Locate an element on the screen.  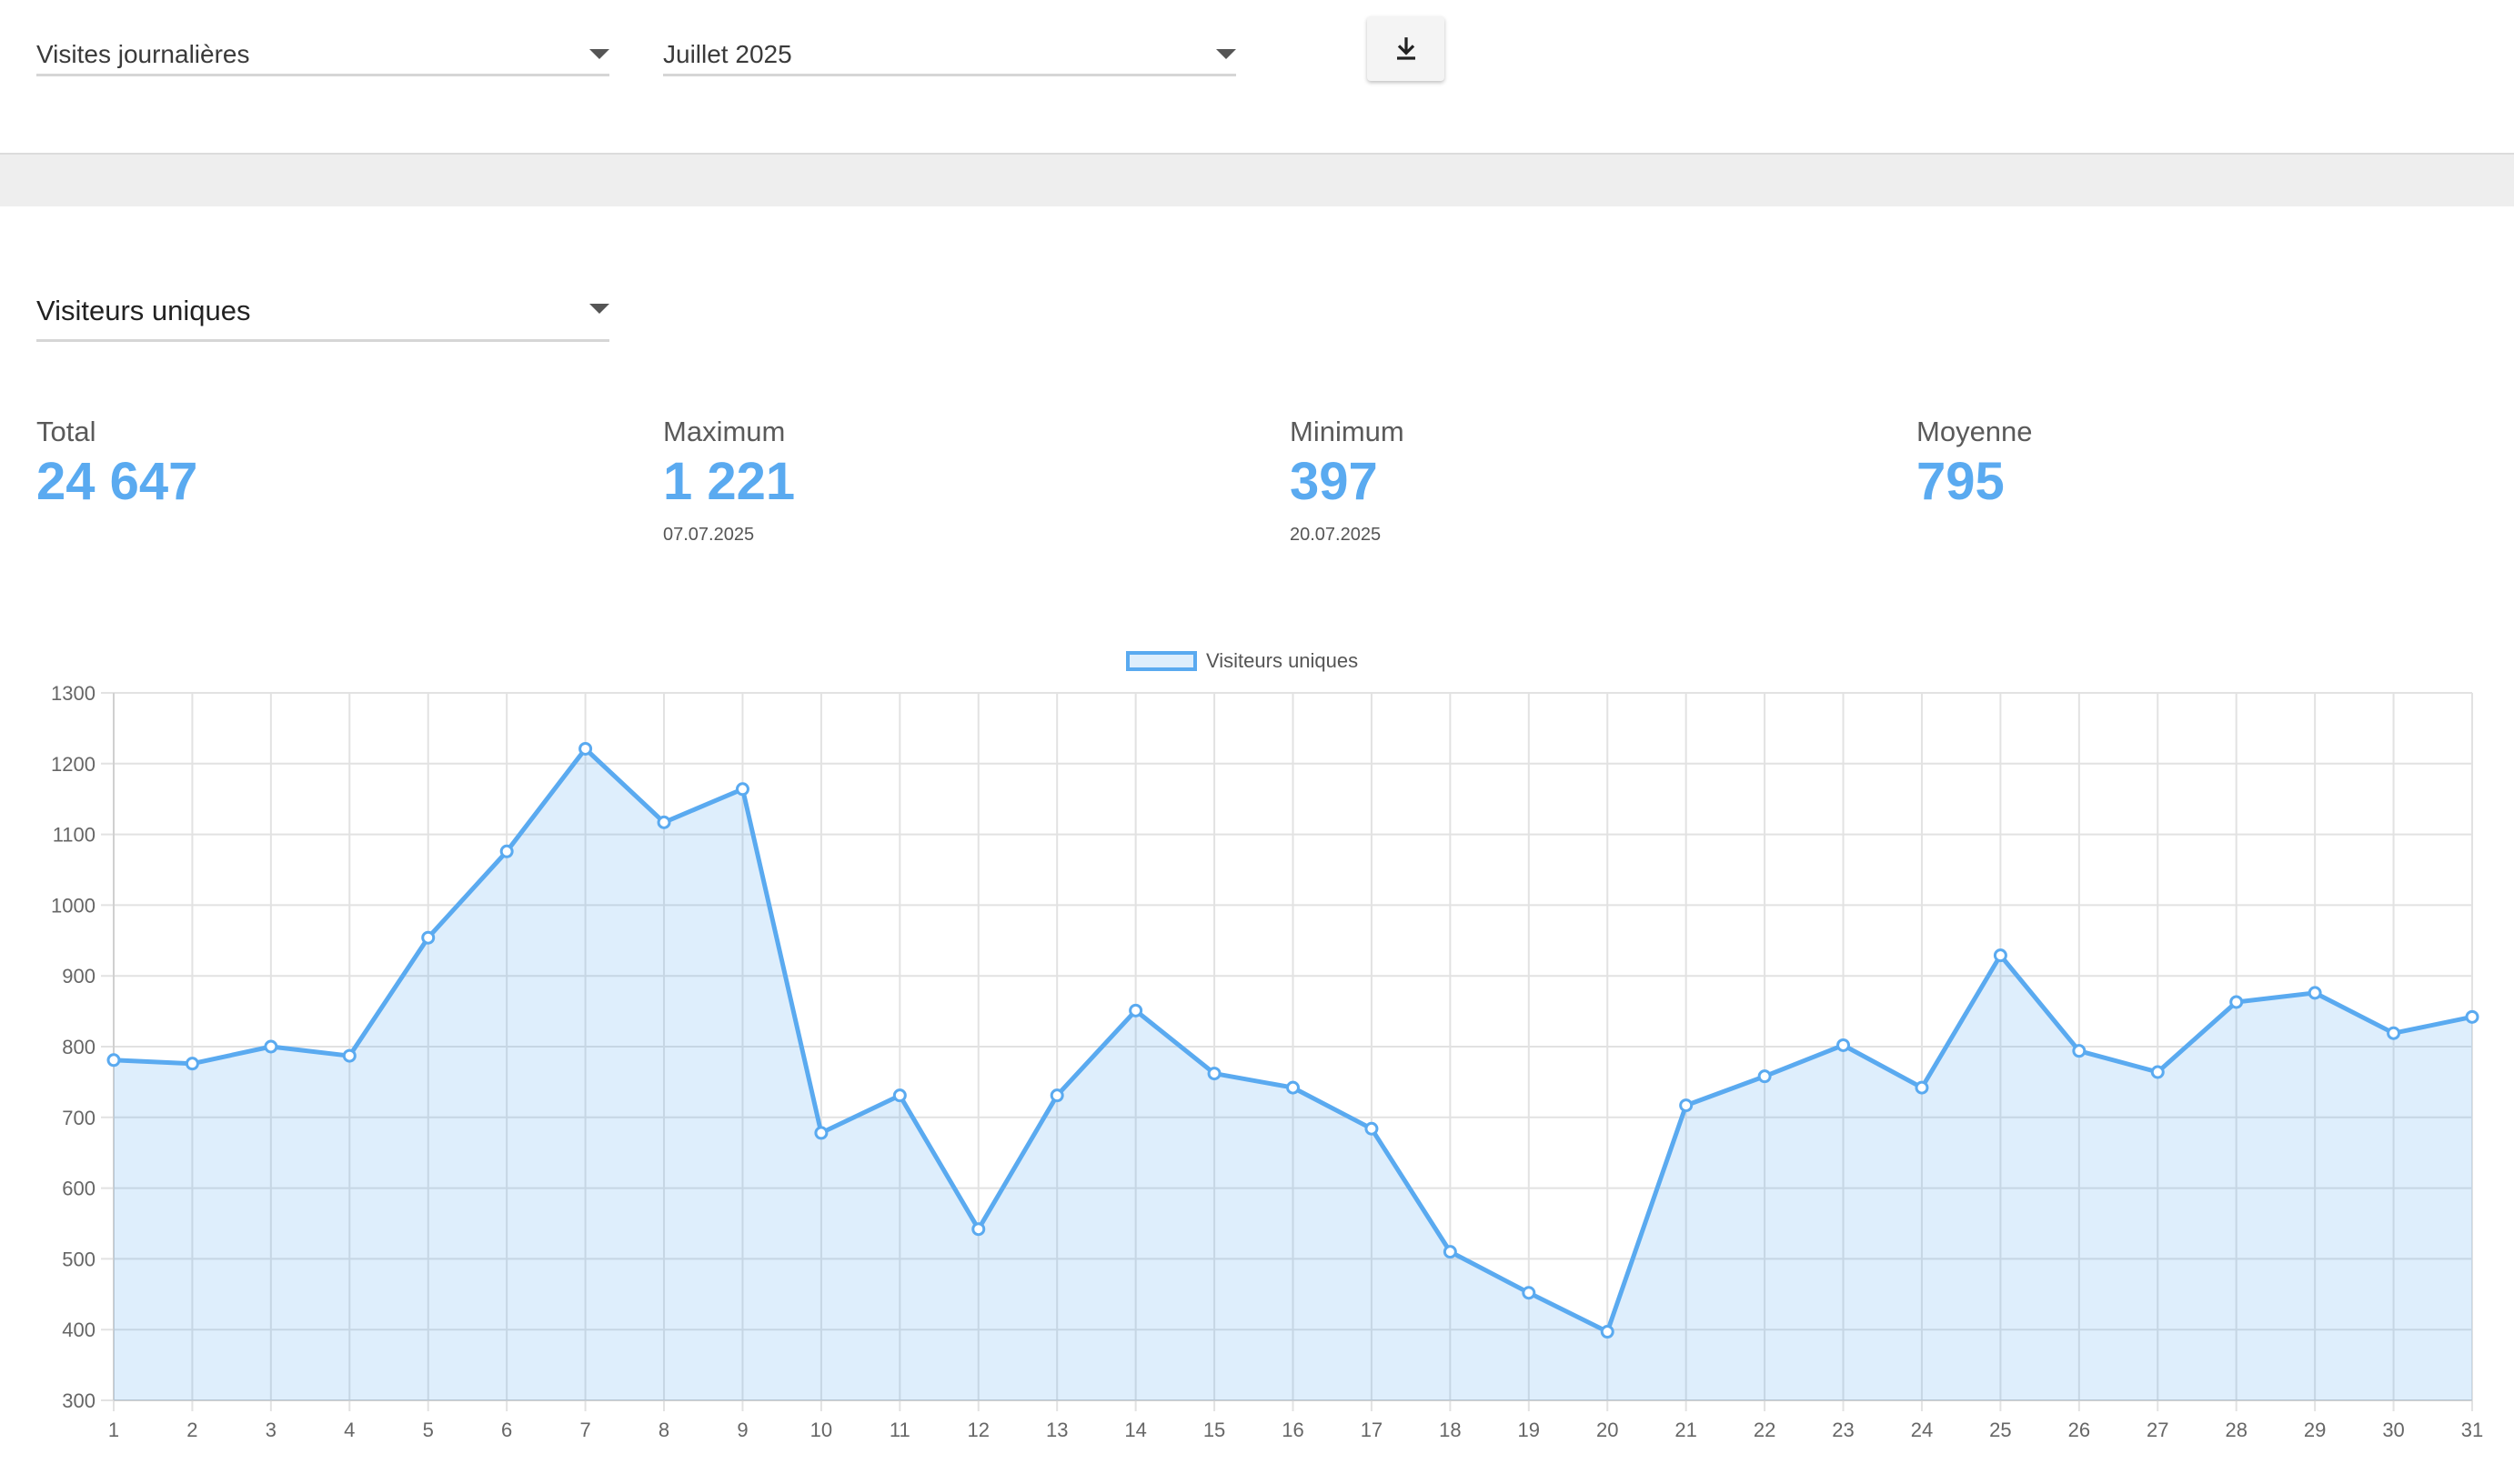
y-tick-label: 300 is located at coordinates (79, 1400).